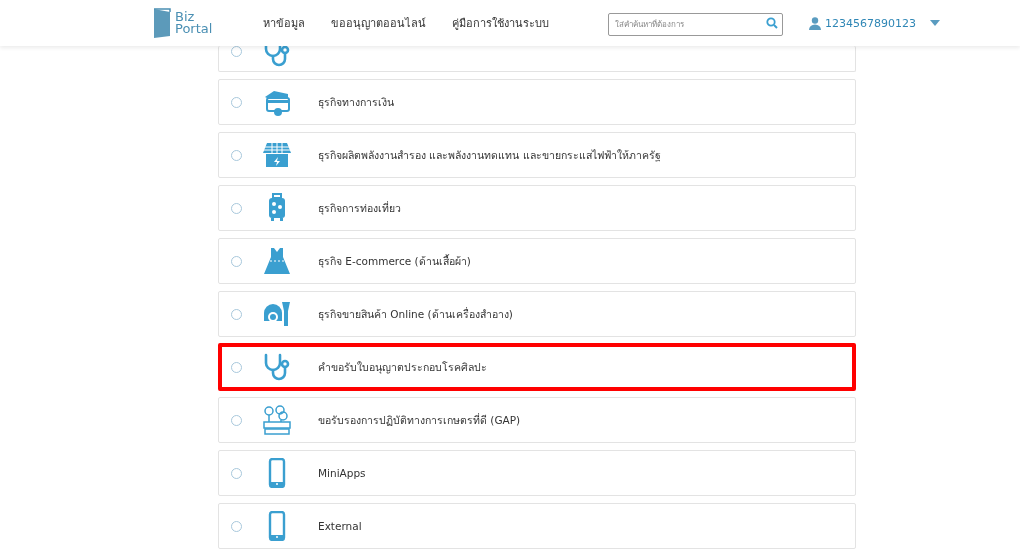 This screenshot has height=550, width=1020. I want to click on dress-icon, so click(277, 261).